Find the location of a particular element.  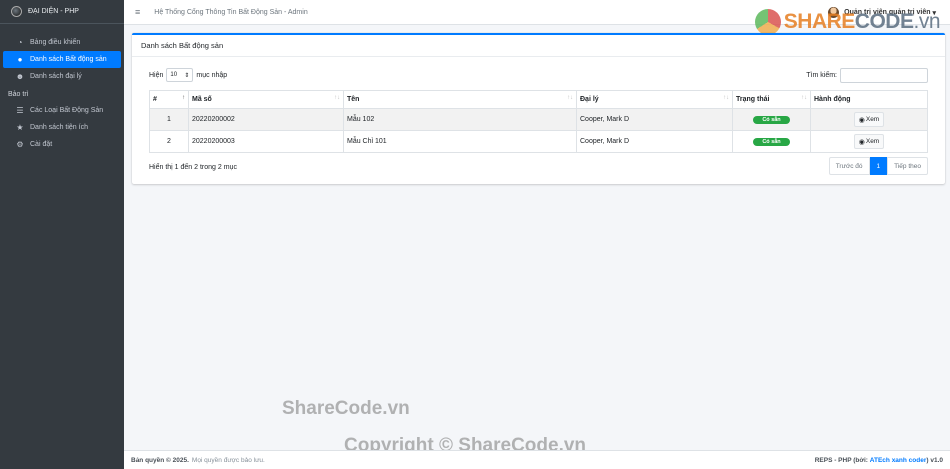

cell-index: 2 is located at coordinates (169, 141).